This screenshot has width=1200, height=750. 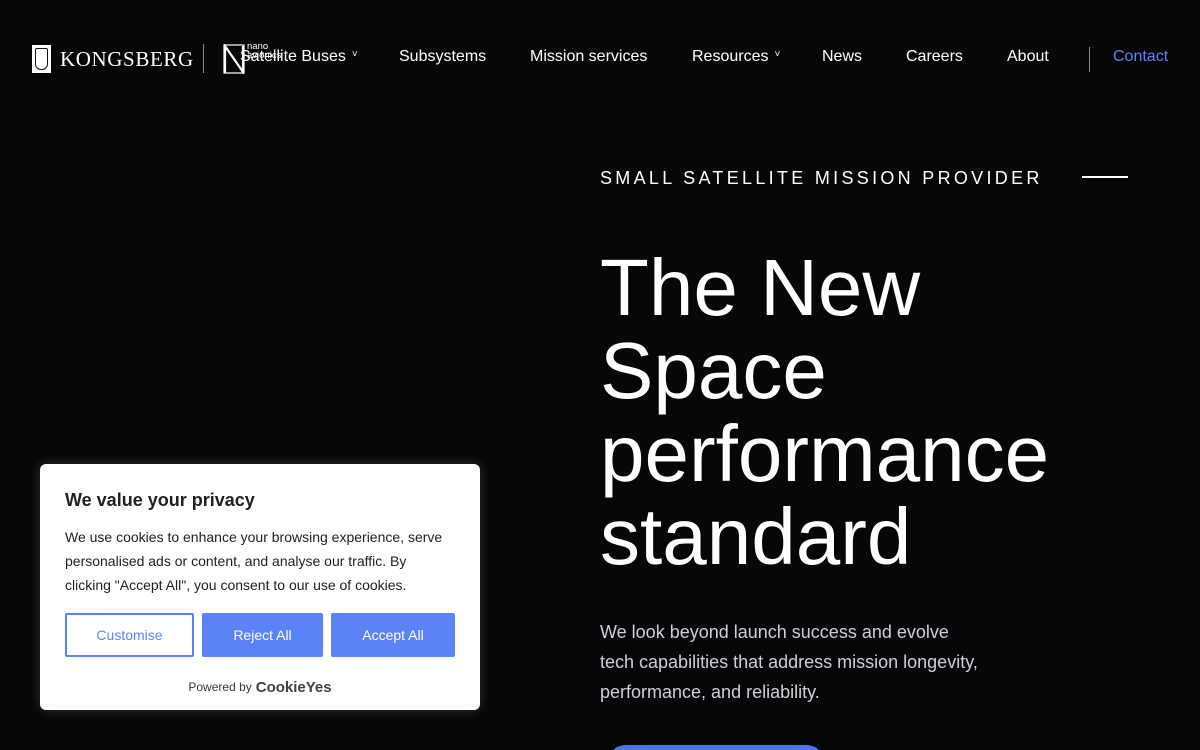 What do you see at coordinates (294, 687) in the screenshot?
I see `cookieyes-logo: CookieYes` at bounding box center [294, 687].